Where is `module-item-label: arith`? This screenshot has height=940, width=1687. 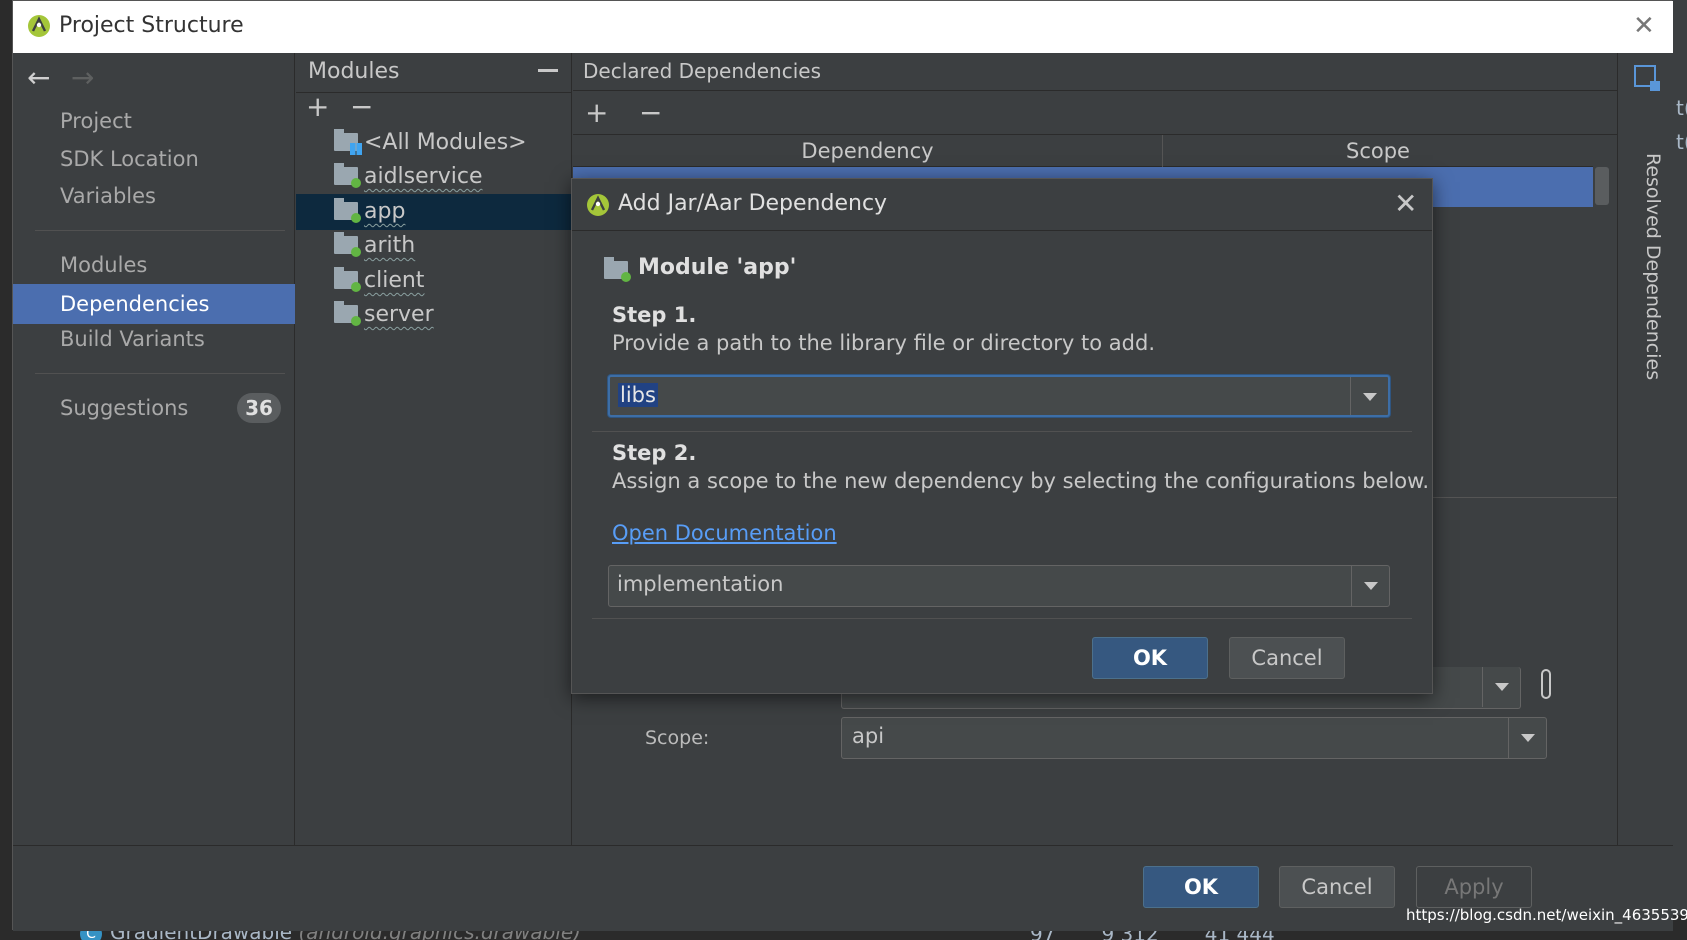 module-item-label: arith is located at coordinates (390, 245).